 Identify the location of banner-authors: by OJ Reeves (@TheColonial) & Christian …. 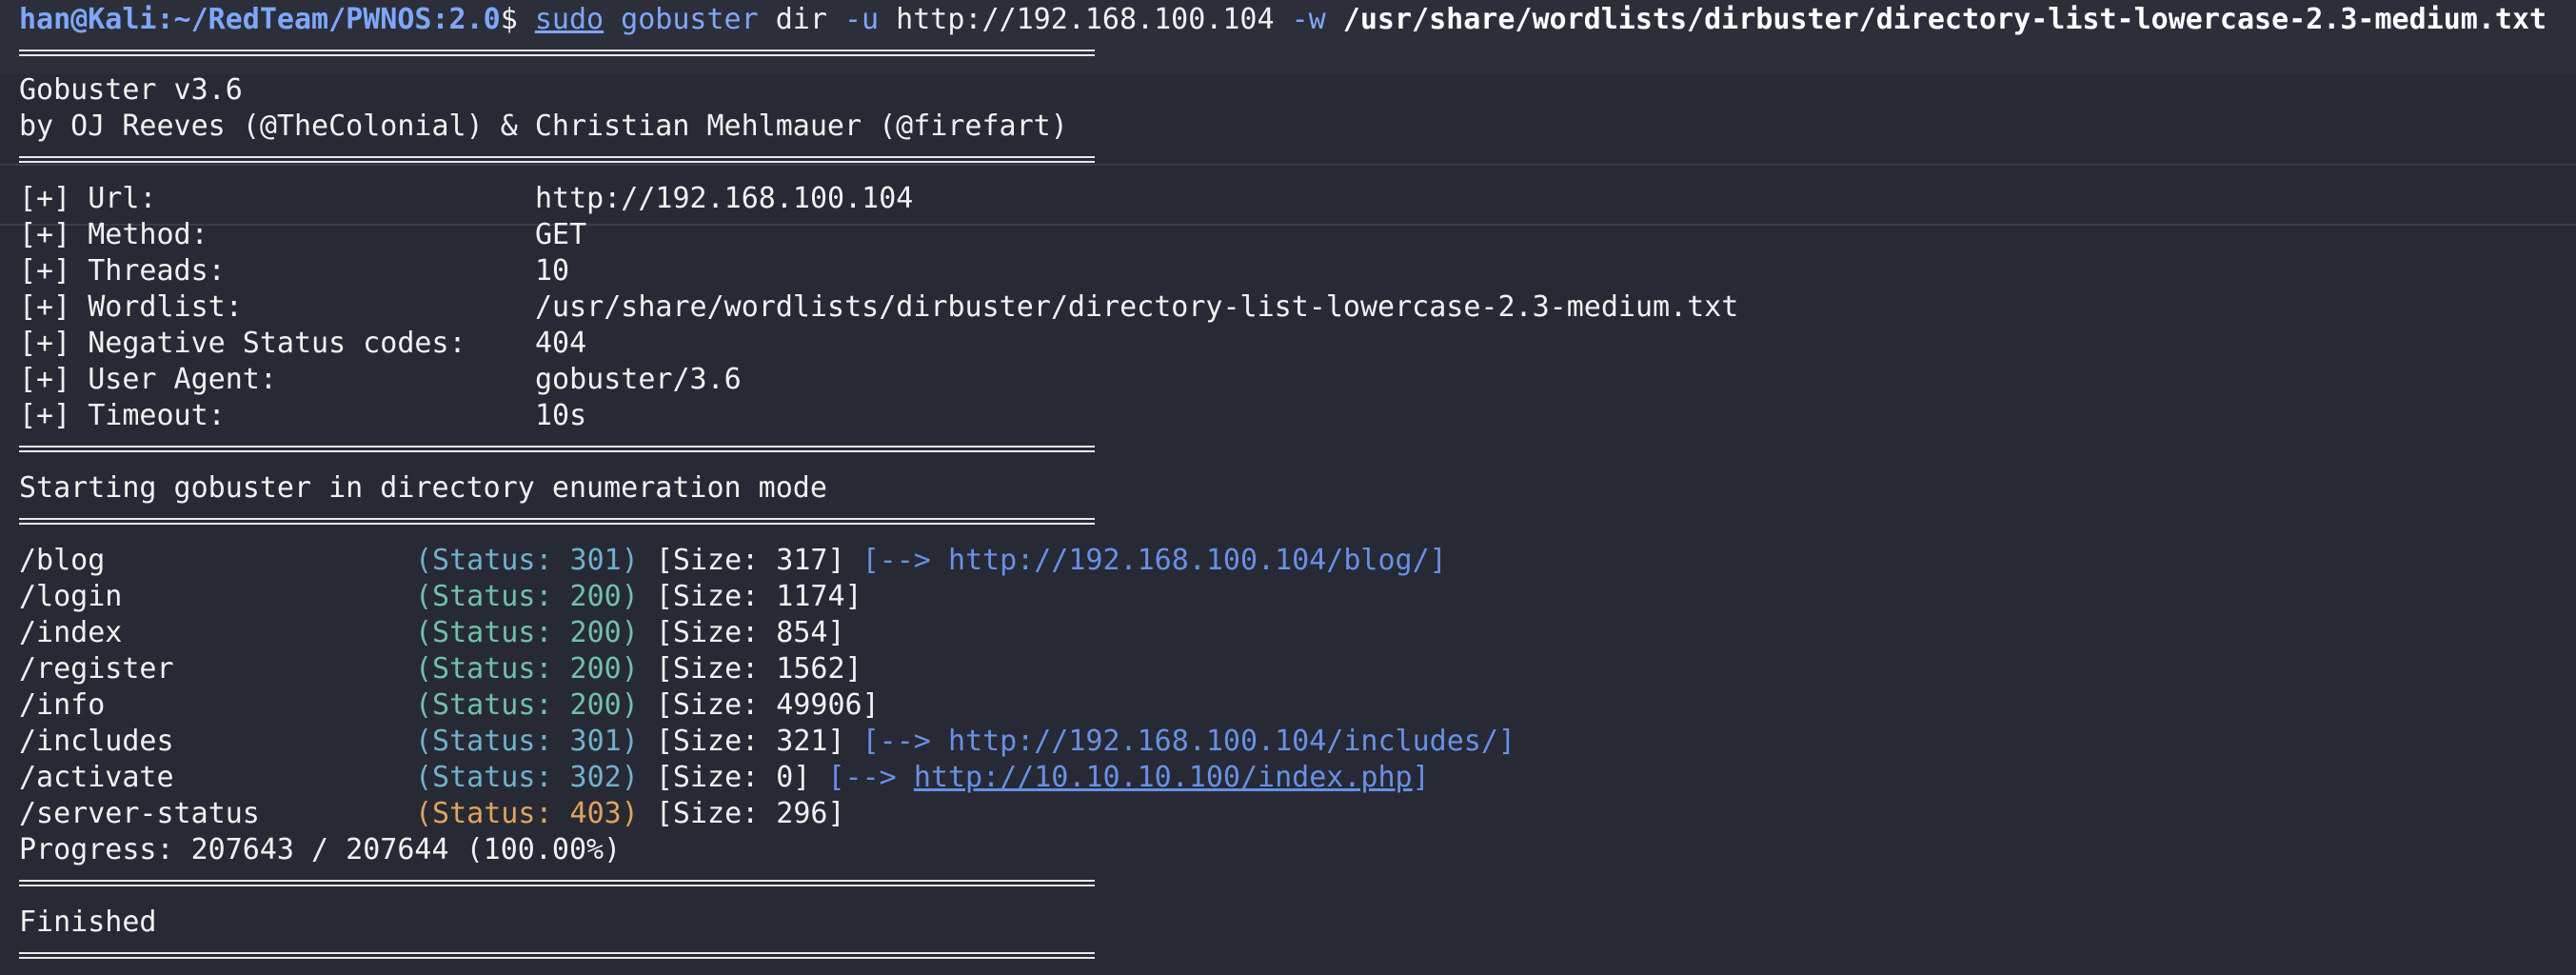
(543, 126).